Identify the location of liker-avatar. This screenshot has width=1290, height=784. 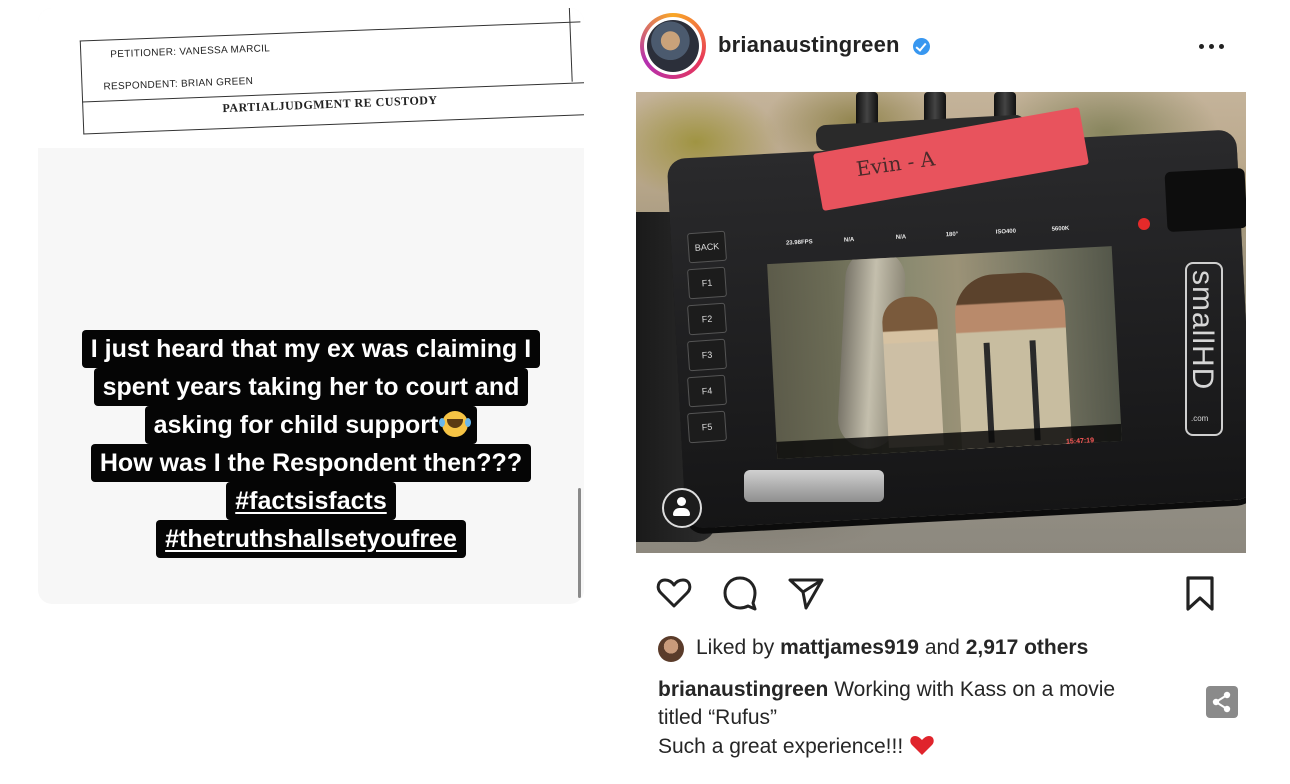
(671, 649).